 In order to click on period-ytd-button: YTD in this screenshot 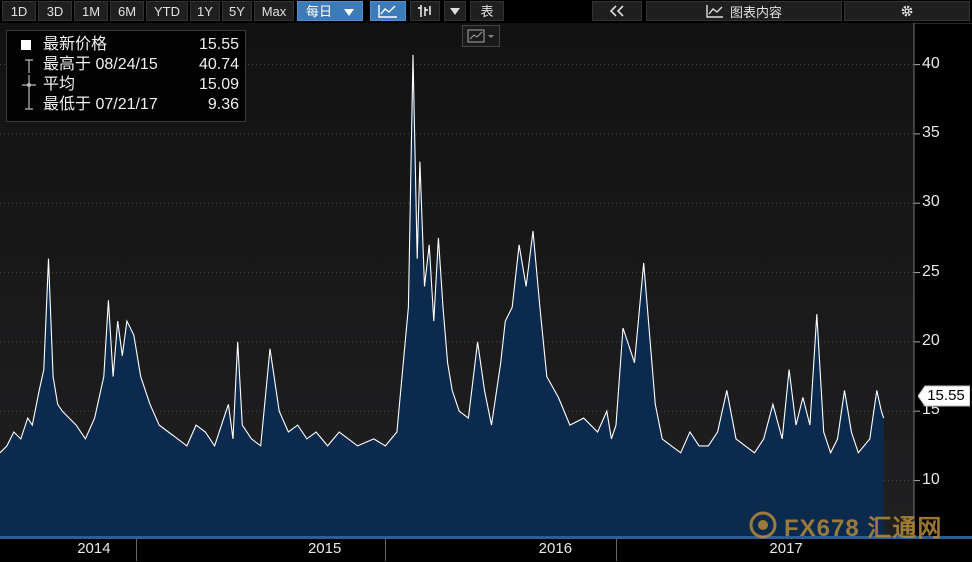, I will do `click(167, 11)`.